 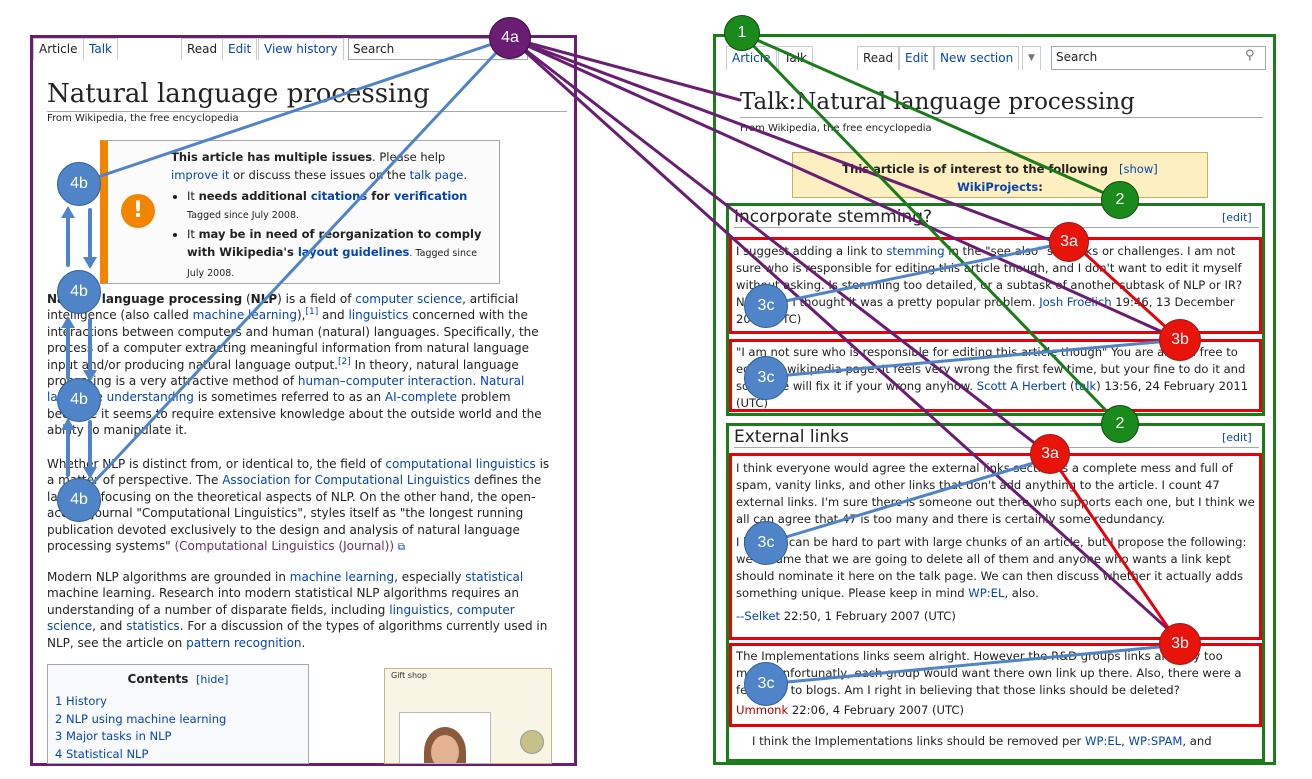 What do you see at coordinates (762, 616) in the screenshot?
I see `user-link: Selket` at bounding box center [762, 616].